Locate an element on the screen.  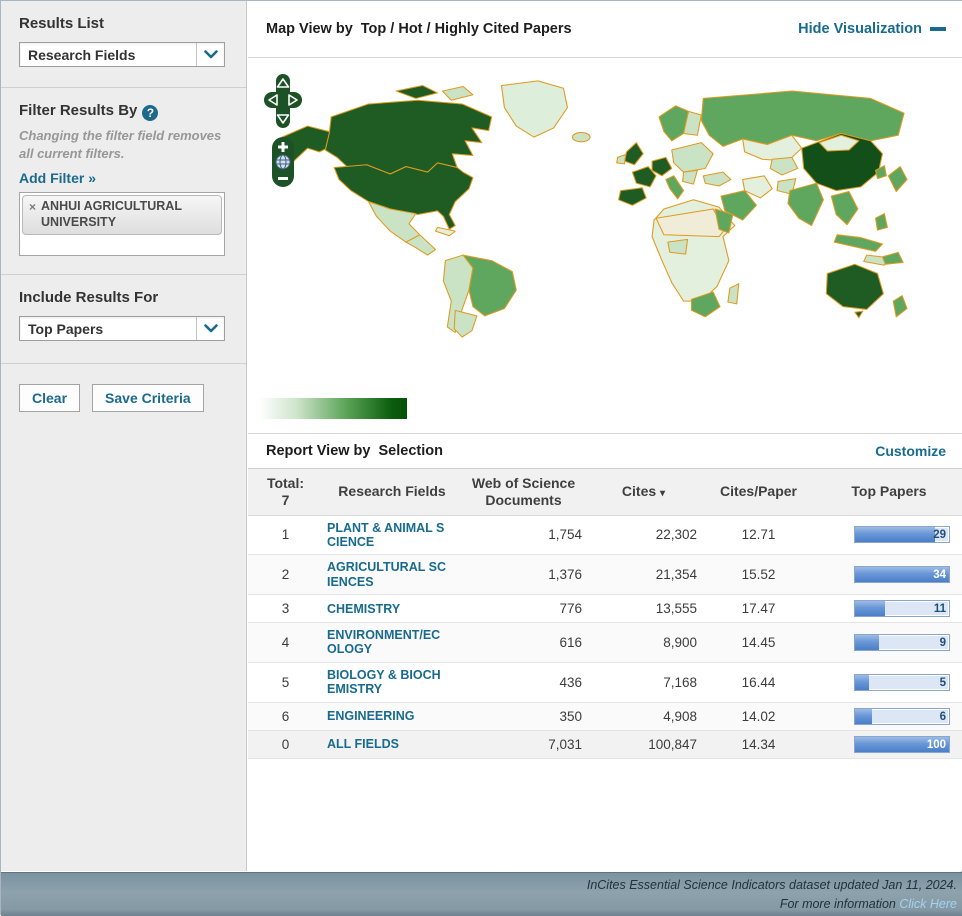
row-field: ENGINEERING is located at coordinates (392, 716).